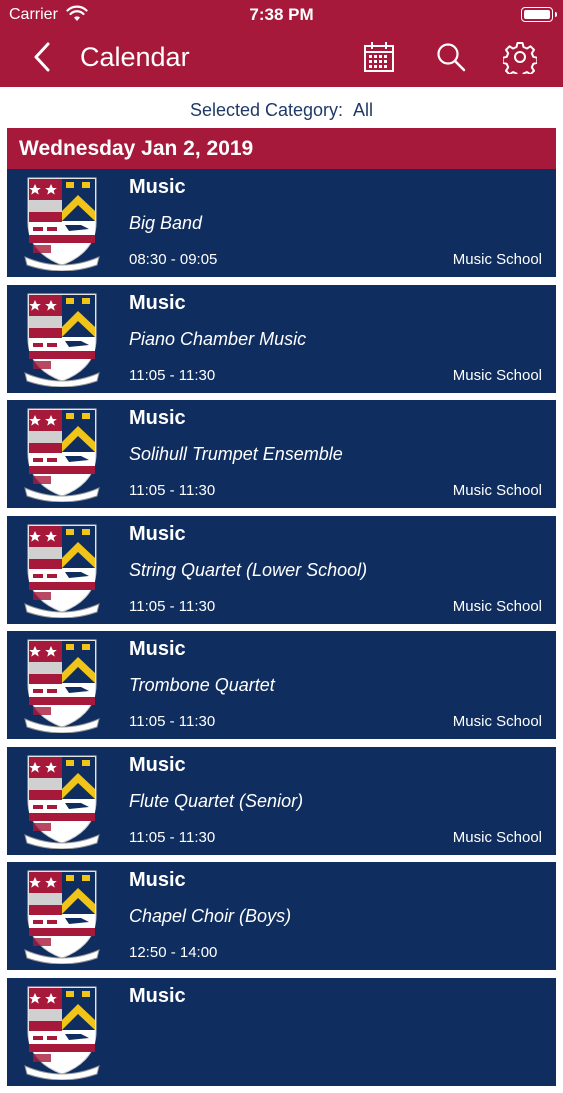 The height and width of the screenshot is (1093, 563). Describe the element at coordinates (173, 952) in the screenshot. I see `event-time: 12:50 - 14:00` at that location.